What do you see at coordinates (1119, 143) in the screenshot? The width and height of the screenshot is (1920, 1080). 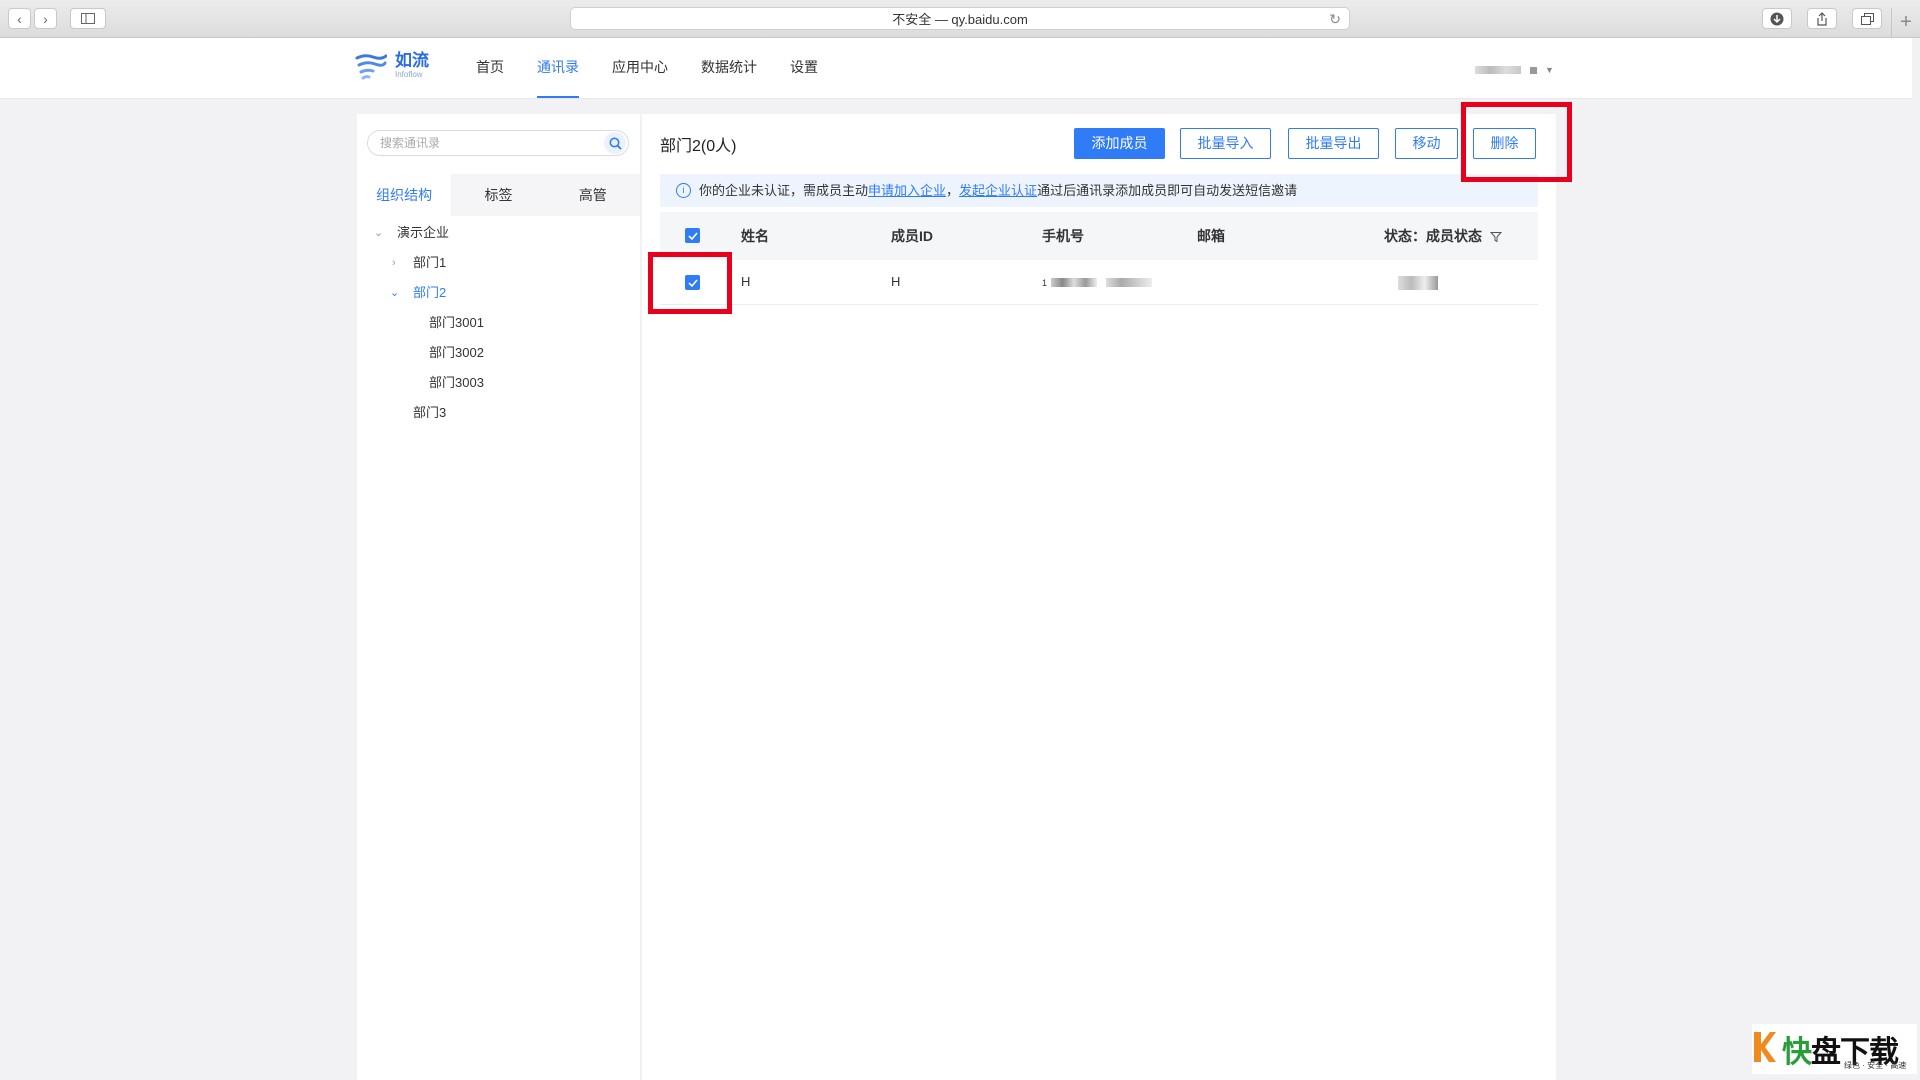 I see `add-member-button: 添加成员` at bounding box center [1119, 143].